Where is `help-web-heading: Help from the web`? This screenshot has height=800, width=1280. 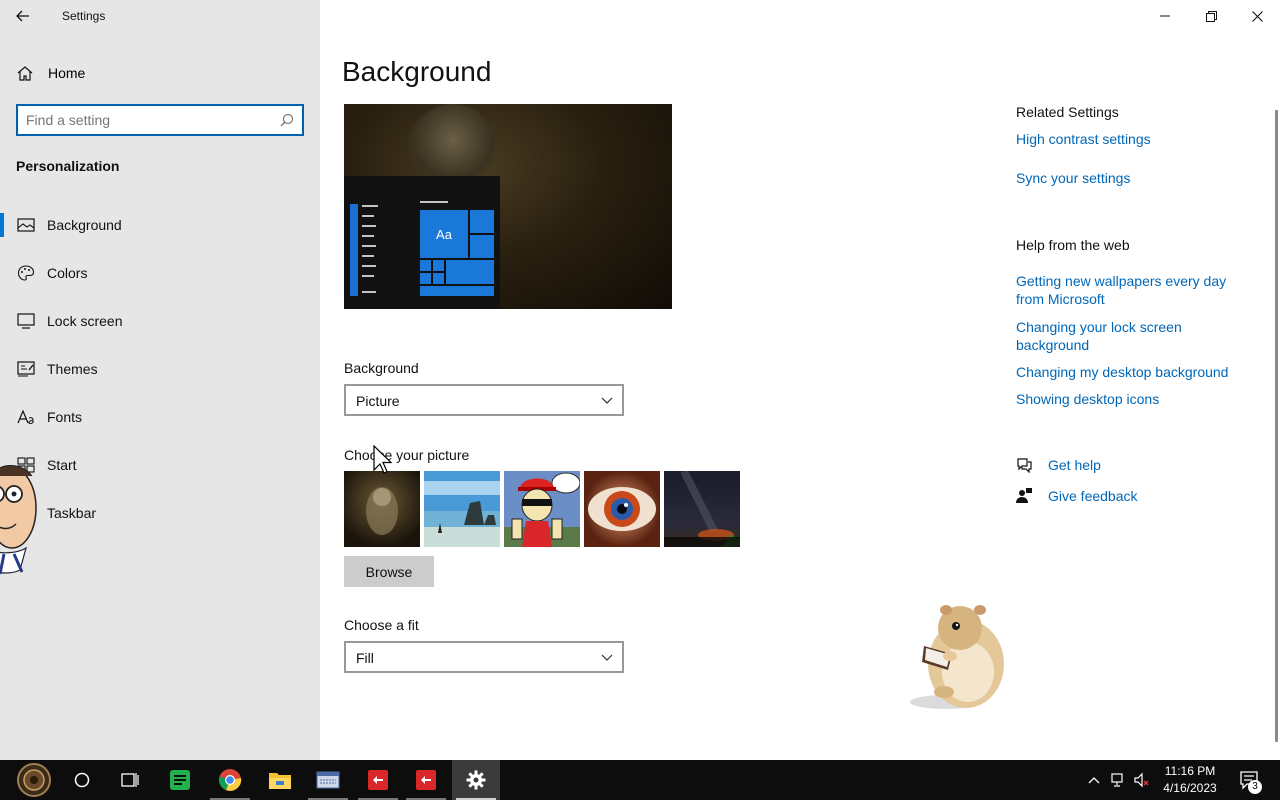 help-web-heading: Help from the web is located at coordinates (1073, 245).